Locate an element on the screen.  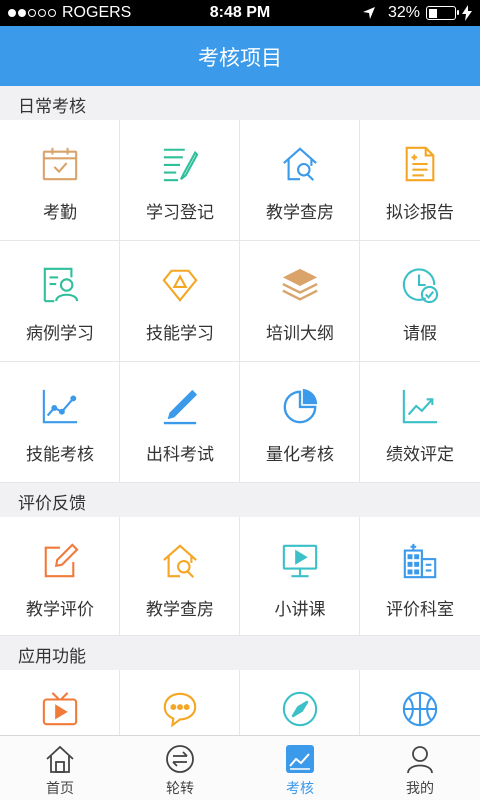
compass-icon is located at coordinates (300, 709).